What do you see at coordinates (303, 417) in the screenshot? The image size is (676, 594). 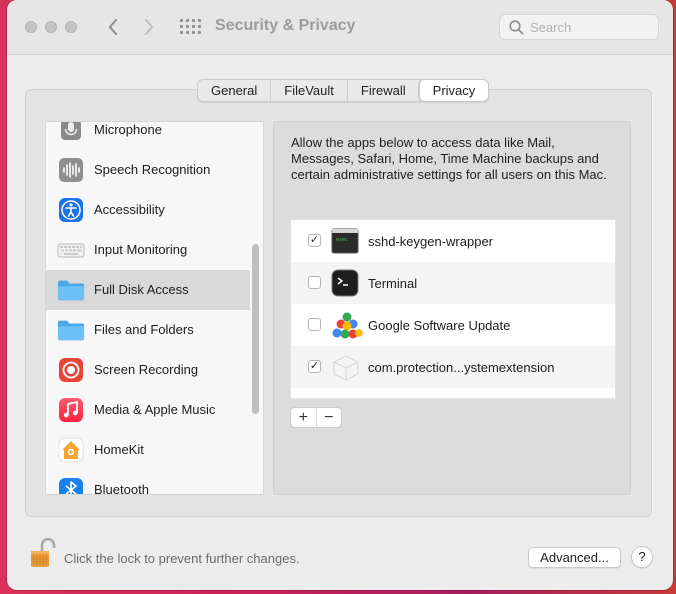 I see `add-app-button: +` at bounding box center [303, 417].